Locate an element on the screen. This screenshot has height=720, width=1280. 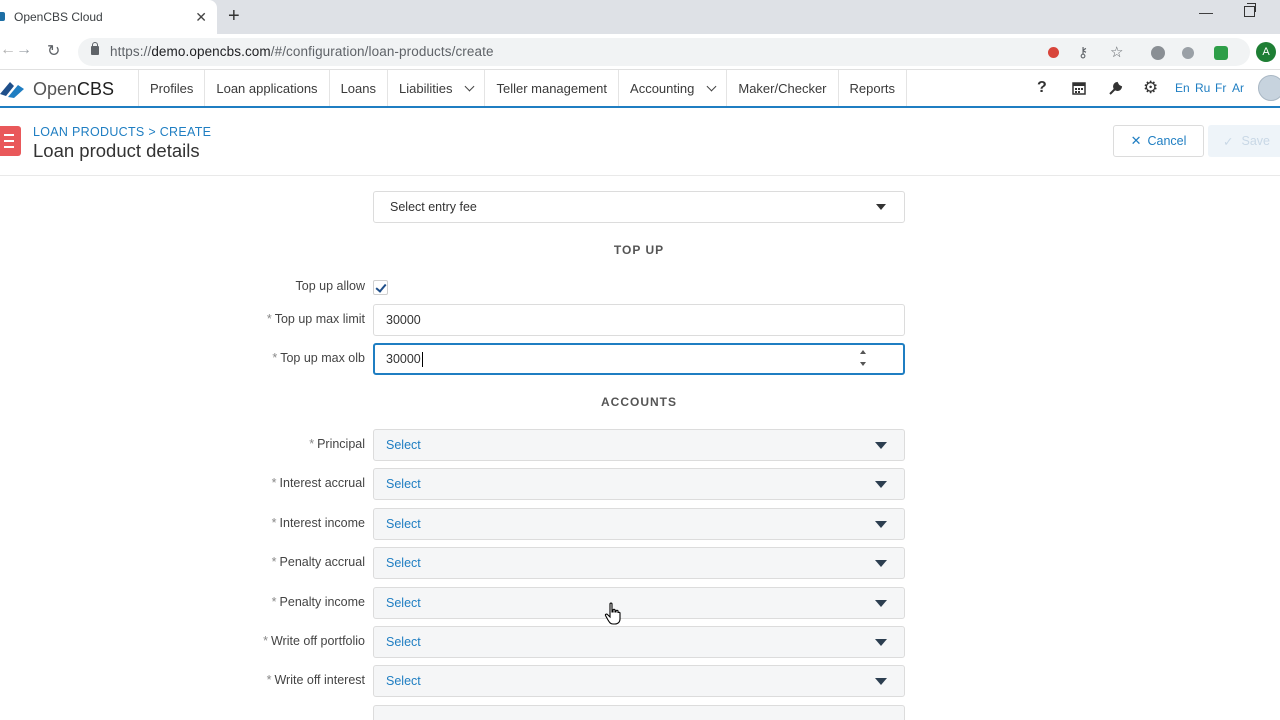
number-spinner is located at coordinates (864, 359).